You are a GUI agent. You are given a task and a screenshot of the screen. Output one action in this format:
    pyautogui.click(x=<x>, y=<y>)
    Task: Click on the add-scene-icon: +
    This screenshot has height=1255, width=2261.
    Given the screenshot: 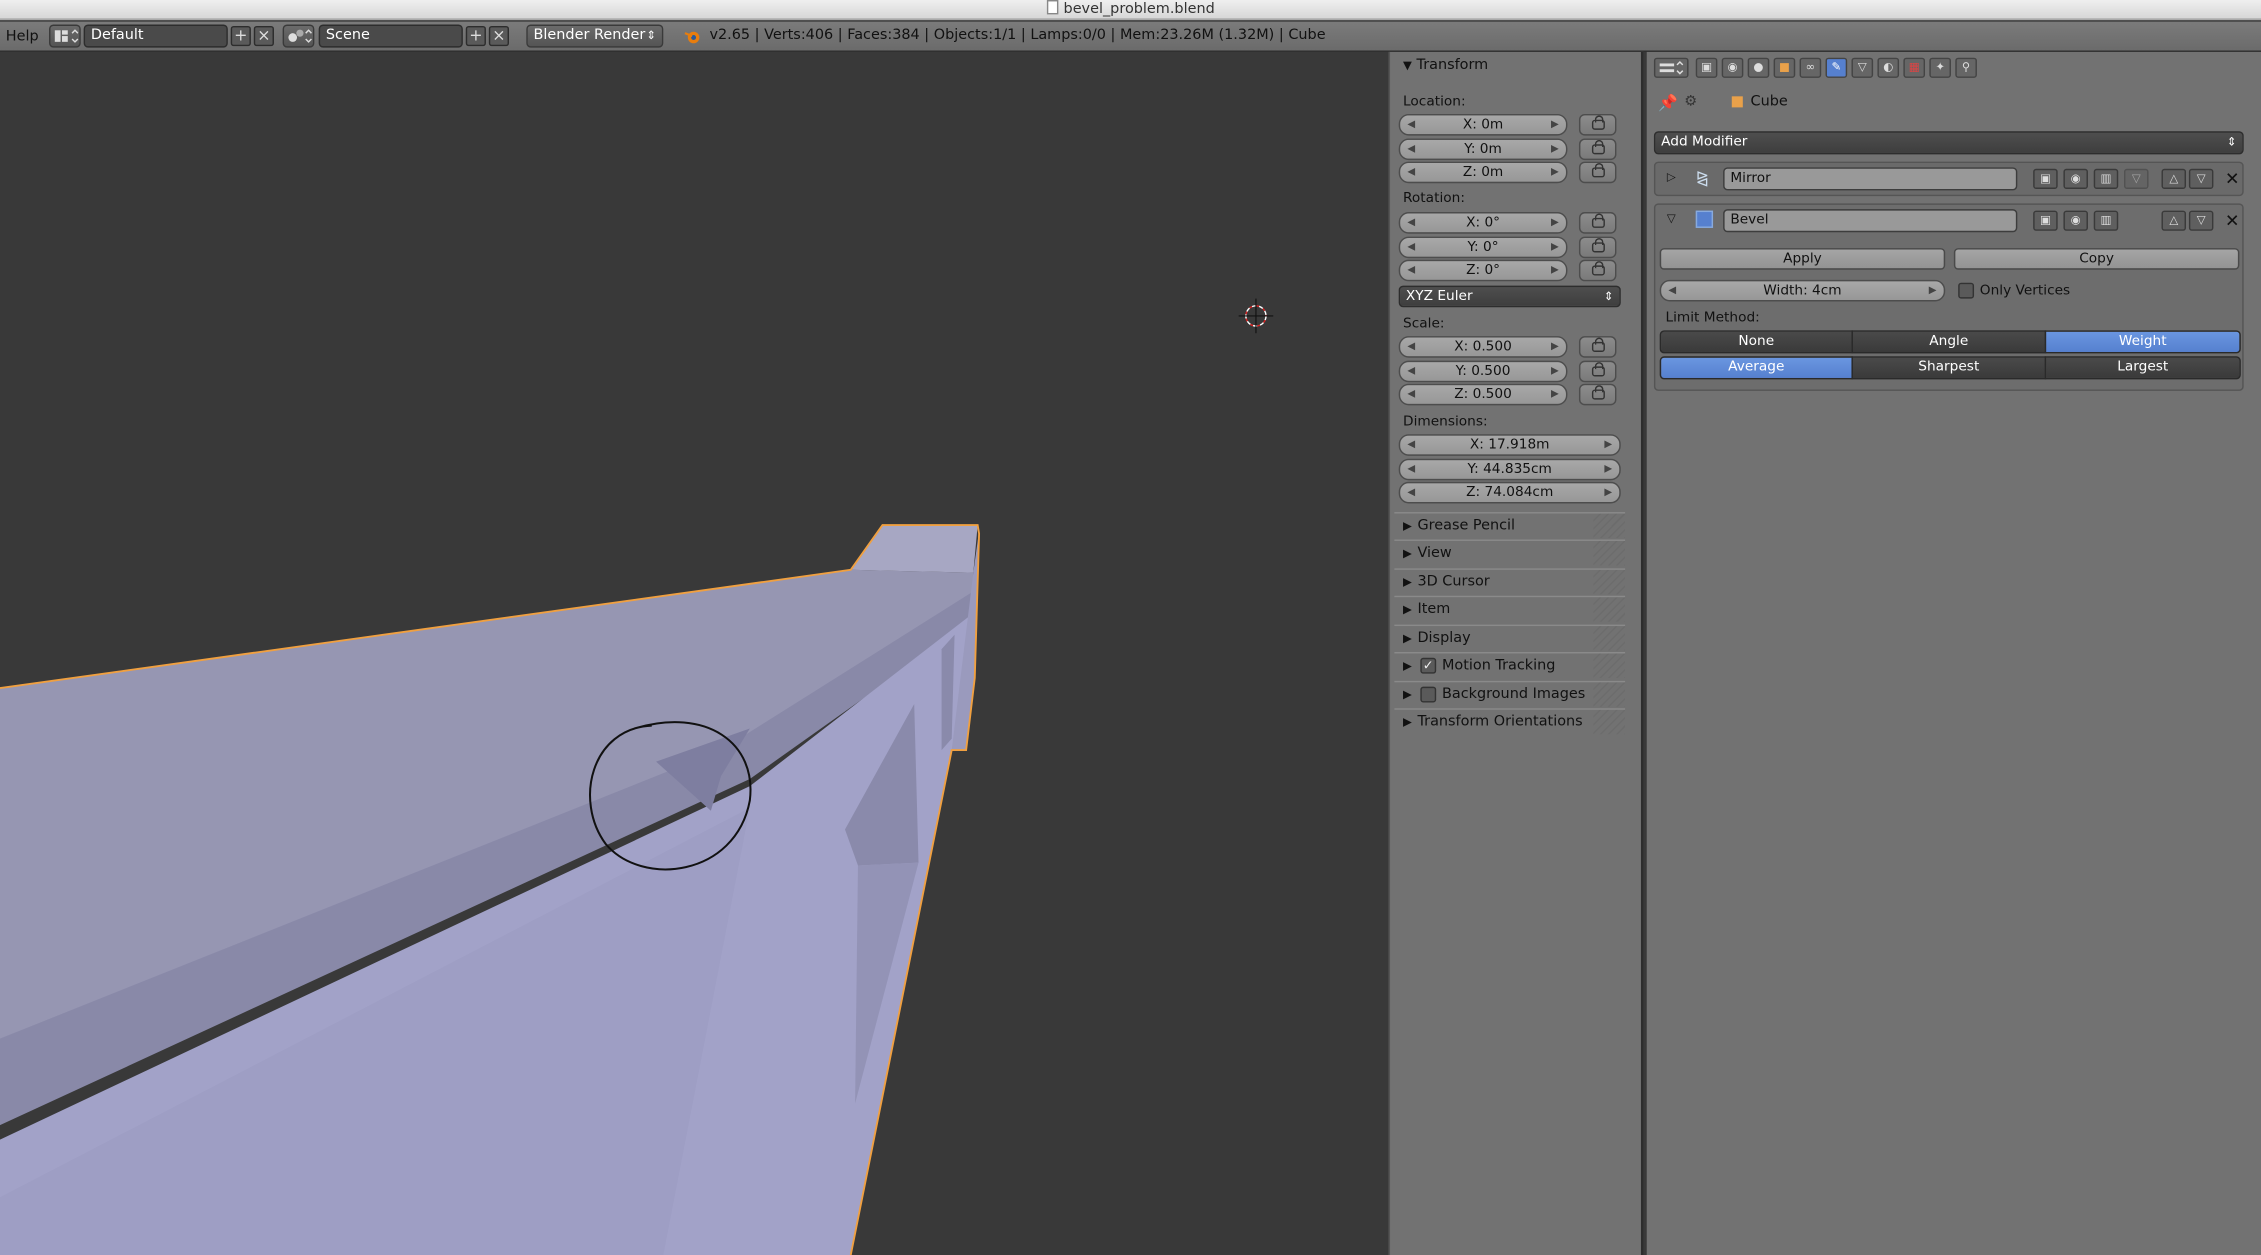 What is the action you would take?
    pyautogui.click(x=475, y=36)
    